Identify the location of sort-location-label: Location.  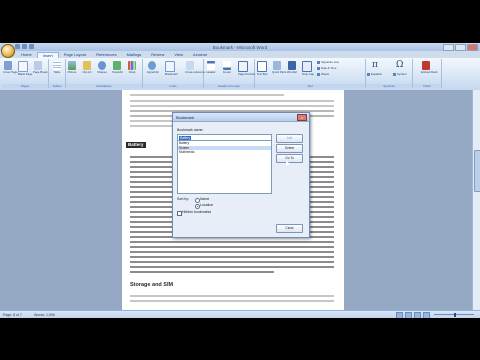
(207, 205).